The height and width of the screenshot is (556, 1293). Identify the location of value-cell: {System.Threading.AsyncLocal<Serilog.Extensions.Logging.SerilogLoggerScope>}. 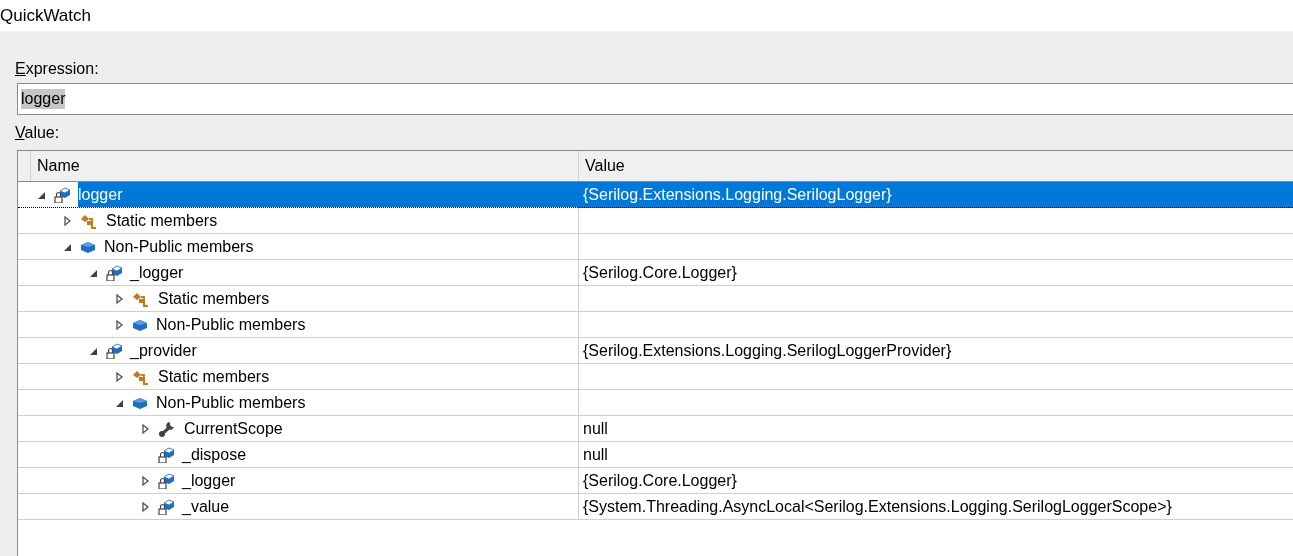
(935, 507).